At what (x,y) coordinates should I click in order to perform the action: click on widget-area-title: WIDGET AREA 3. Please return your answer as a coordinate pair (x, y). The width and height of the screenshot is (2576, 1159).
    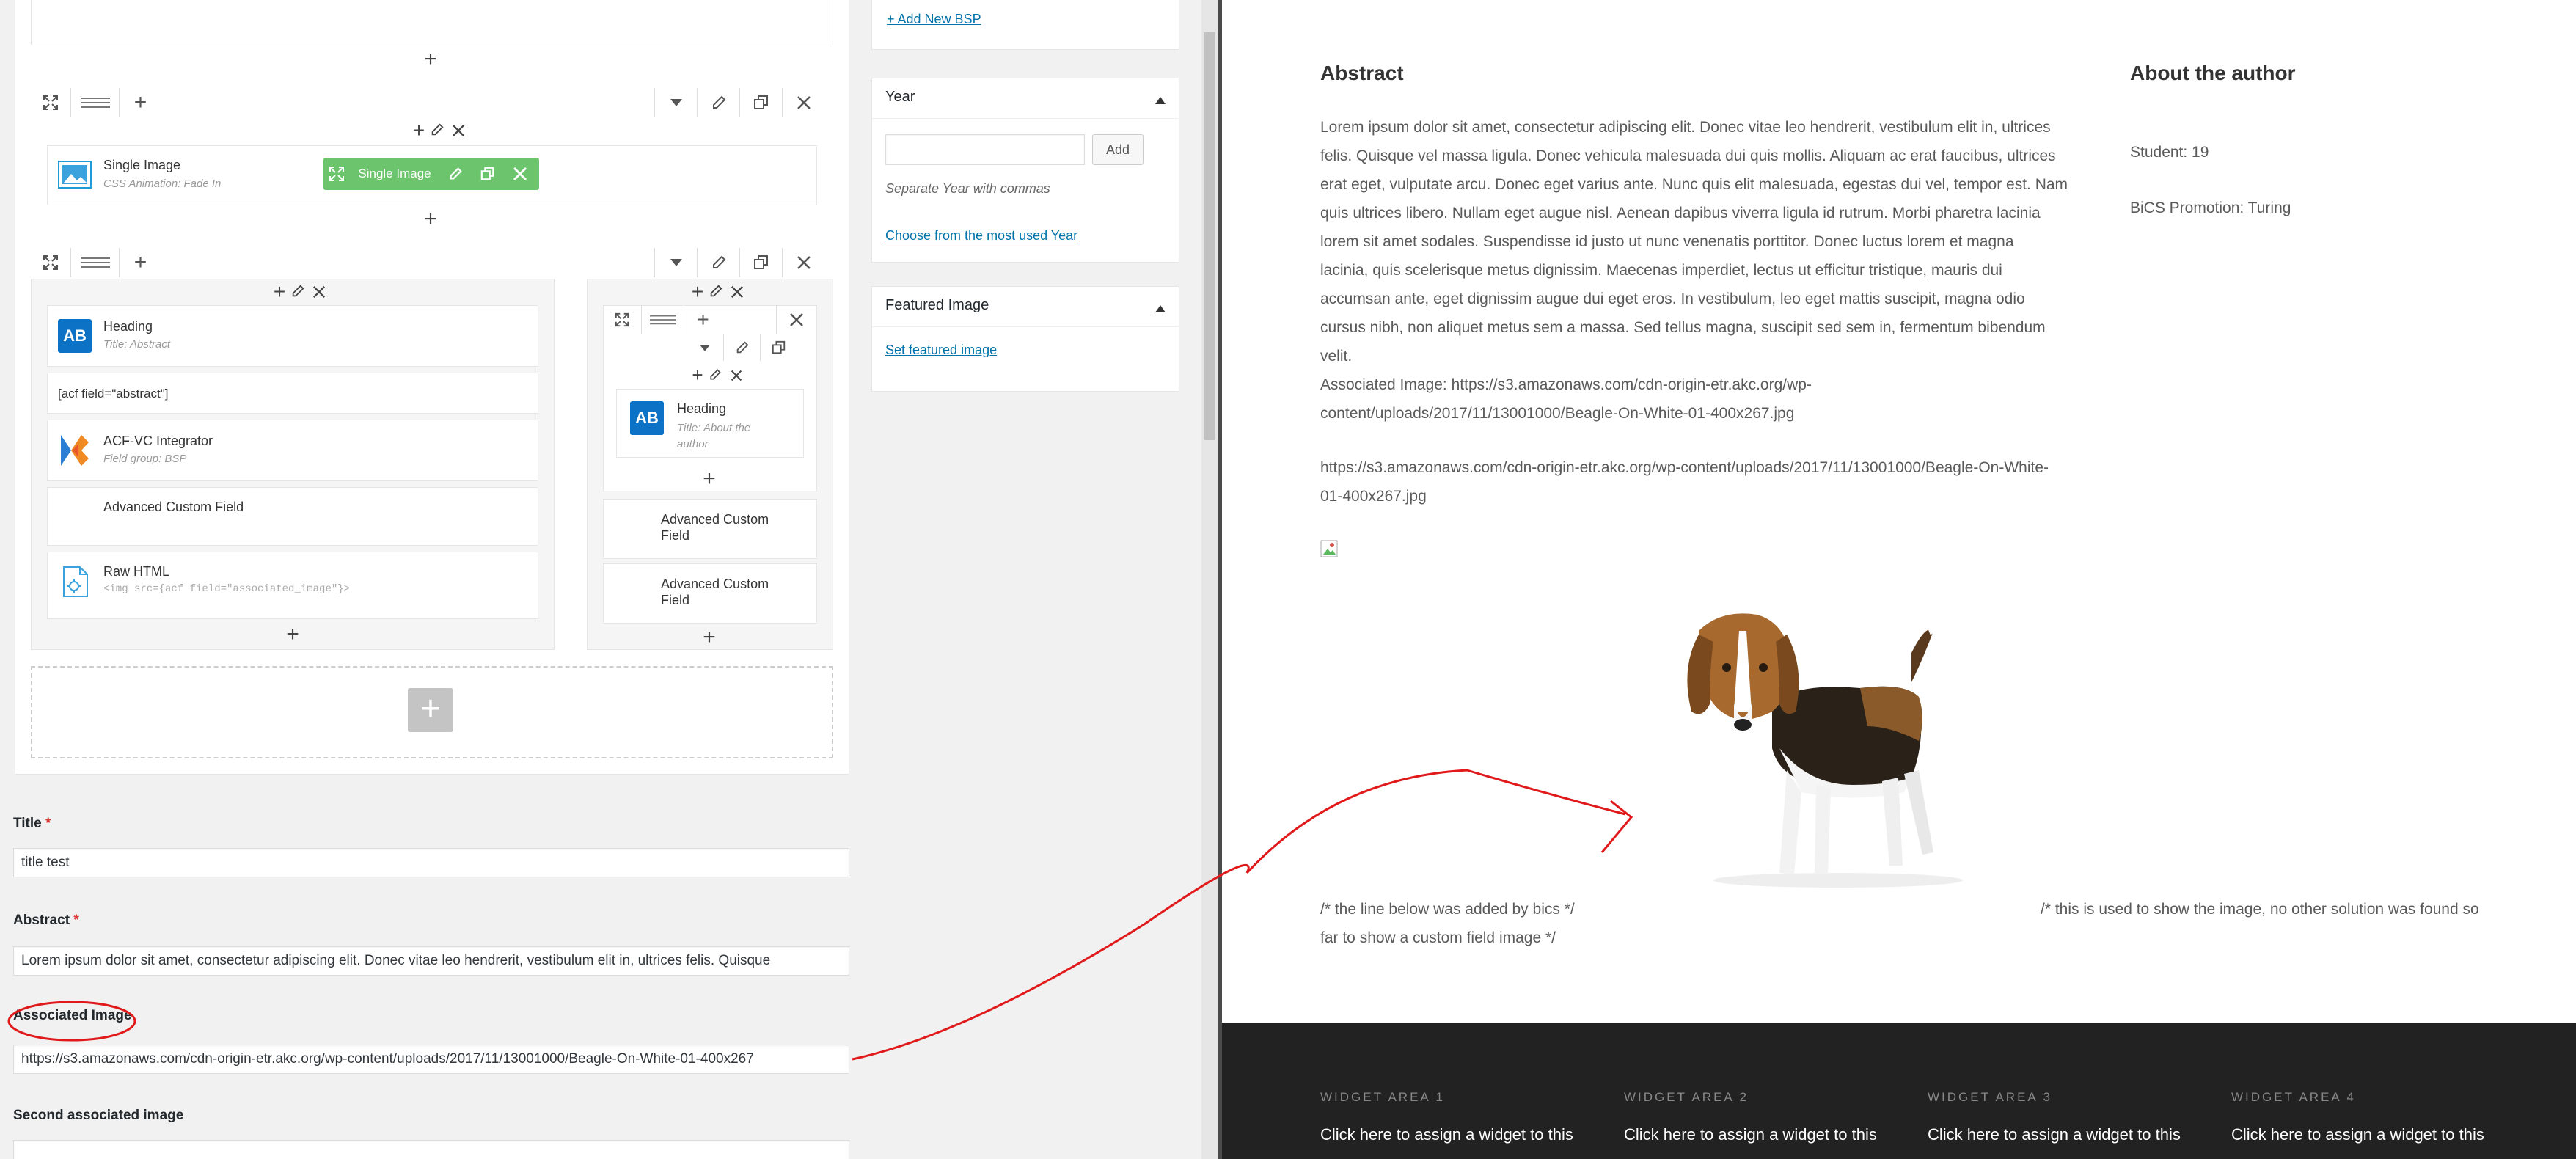
    Looking at the image, I should click on (1990, 1097).